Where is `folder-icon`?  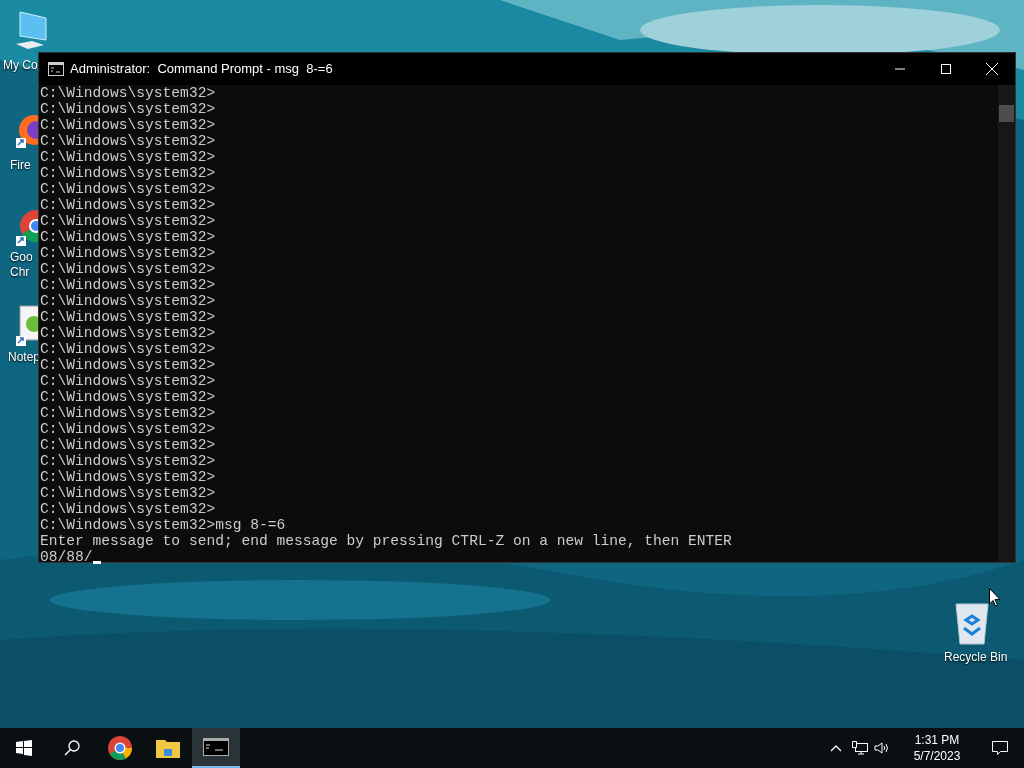
folder-icon is located at coordinates (168, 748).